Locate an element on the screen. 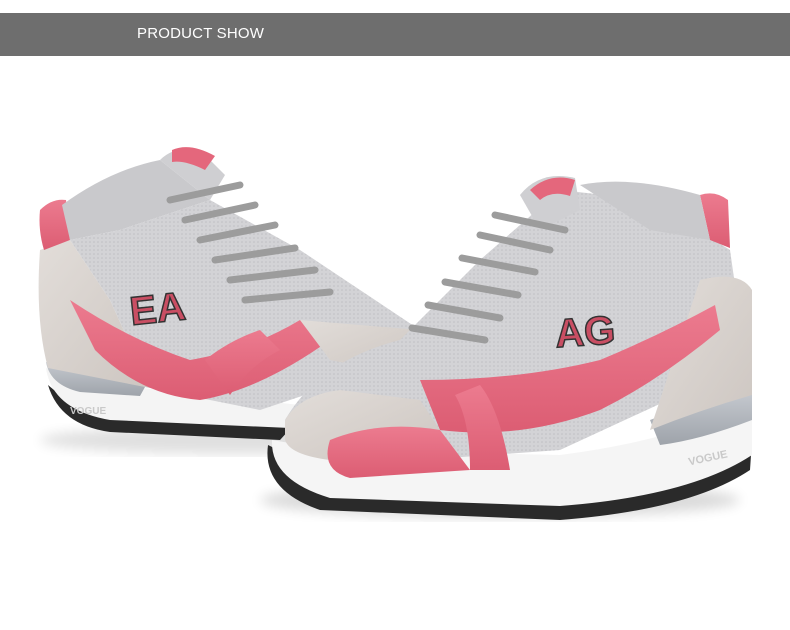  left-sole-text: VOGUE is located at coordinates (88, 411).